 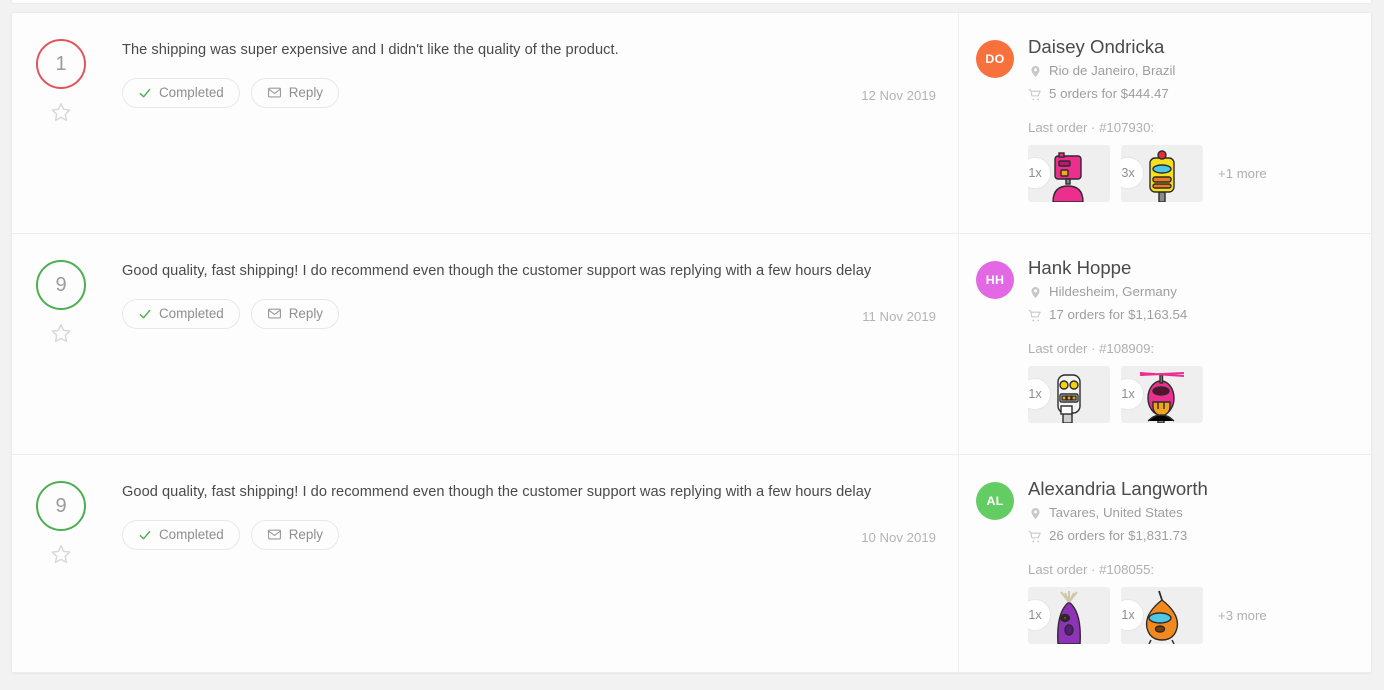 I want to click on customer-location: Hildesheim, Germany, so click(x=1113, y=292).